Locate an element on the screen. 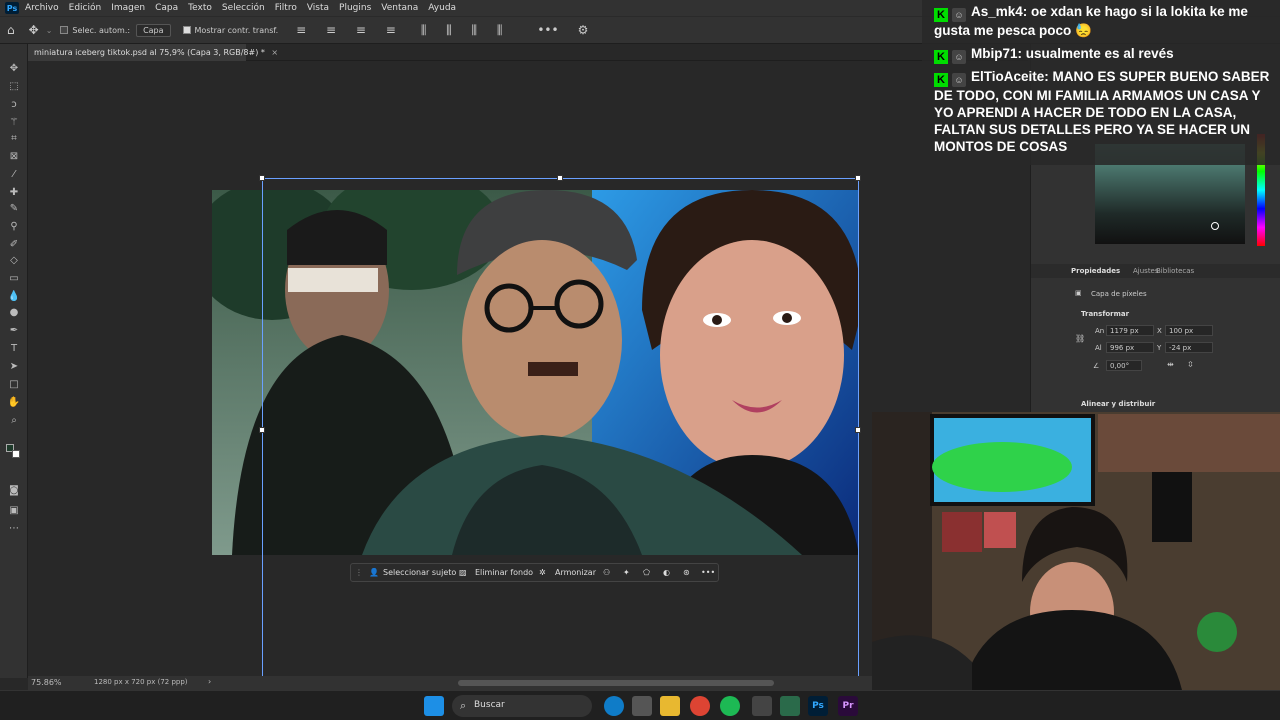  menu-item-archivo: Archivo is located at coordinates (42, 8).